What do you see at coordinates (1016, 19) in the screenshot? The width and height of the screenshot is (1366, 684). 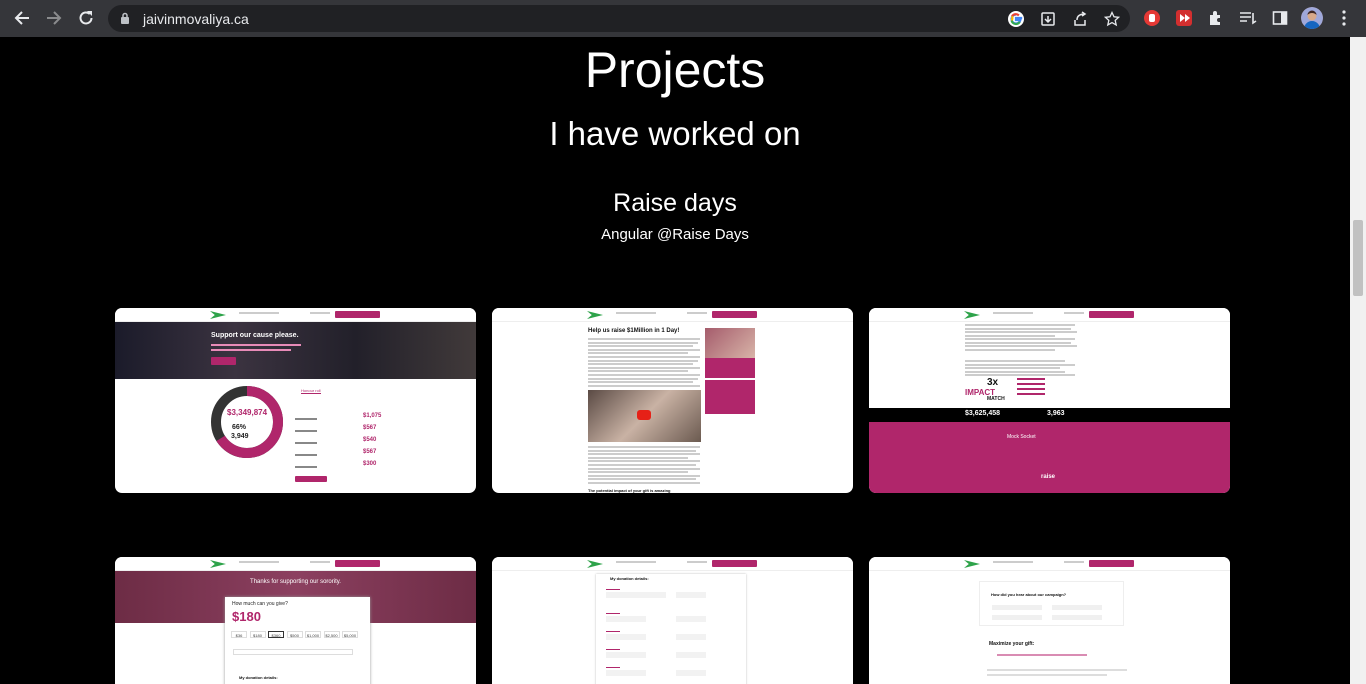 I see `google-icon` at bounding box center [1016, 19].